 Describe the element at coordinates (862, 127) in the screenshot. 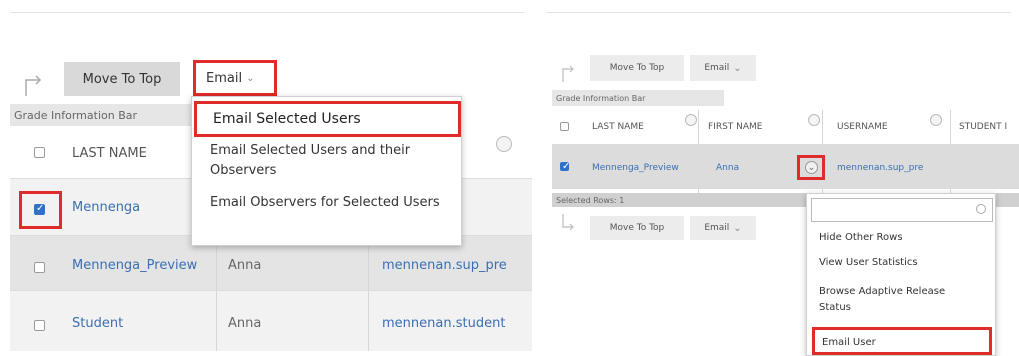

I see `username-header: USERNAME` at that location.